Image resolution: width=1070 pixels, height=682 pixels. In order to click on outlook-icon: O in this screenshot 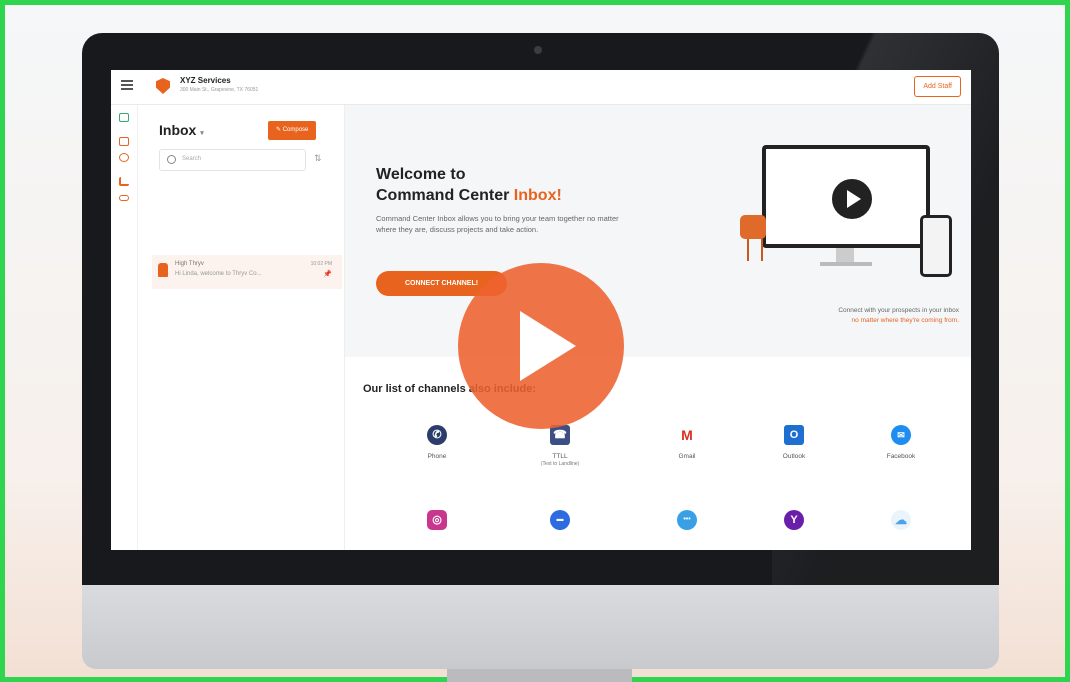, I will do `click(794, 435)`.